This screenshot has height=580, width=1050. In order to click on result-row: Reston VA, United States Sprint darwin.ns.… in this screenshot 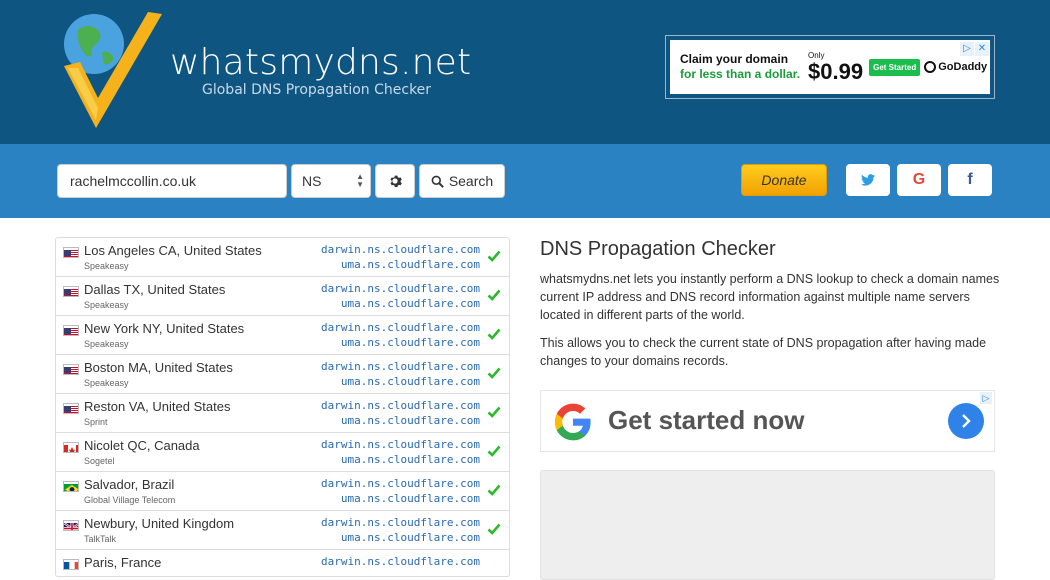, I will do `click(282, 413)`.